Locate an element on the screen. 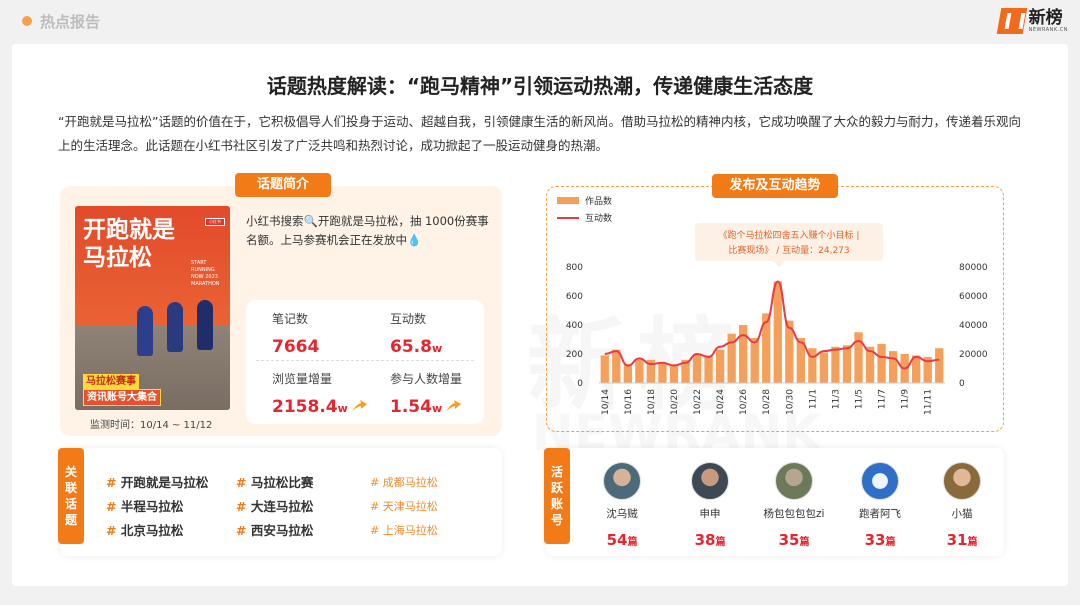 The width and height of the screenshot is (1080, 605). account-item: 小猫 31篇 is located at coordinates (962, 505).